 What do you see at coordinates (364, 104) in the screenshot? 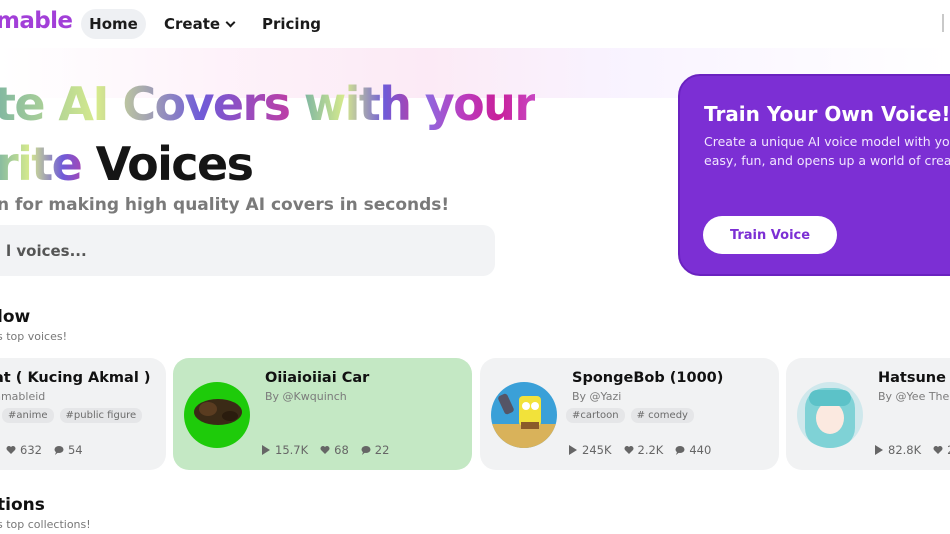
I see `hero-title-part: with` at bounding box center [364, 104].